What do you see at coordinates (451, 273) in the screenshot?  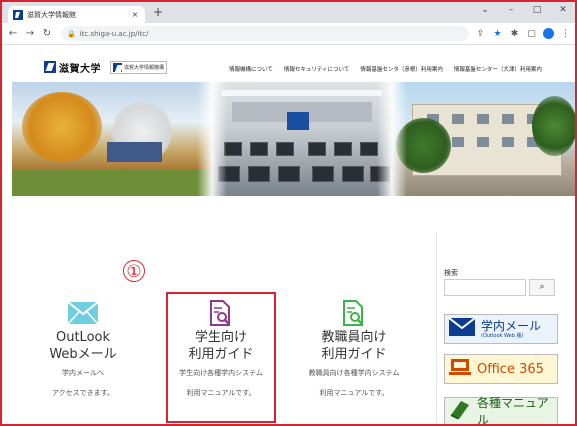 I see `search-label: 検索` at bounding box center [451, 273].